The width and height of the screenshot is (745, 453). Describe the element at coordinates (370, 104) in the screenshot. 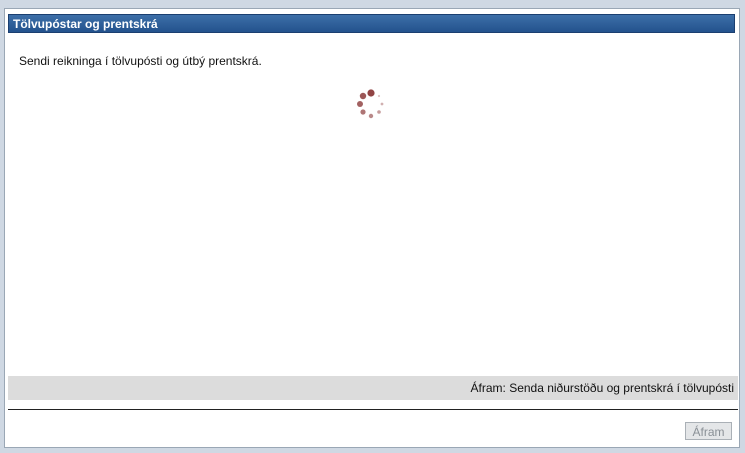

I see `loading-spinner-icon` at that location.